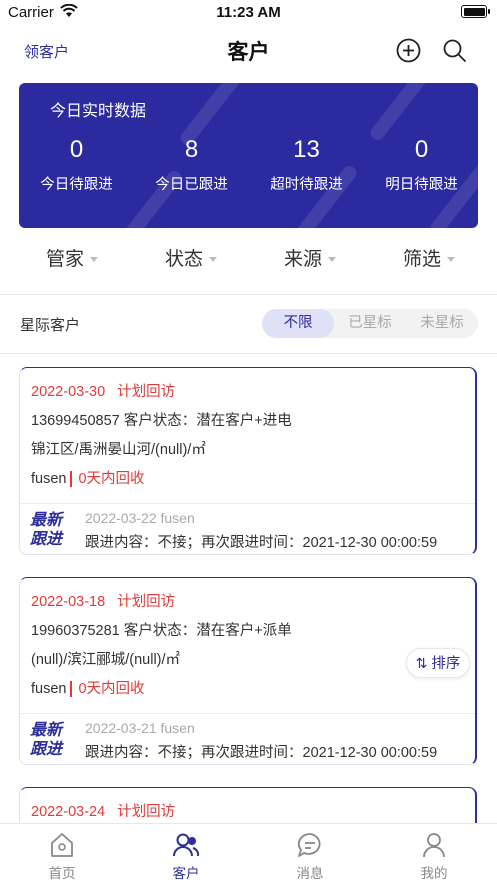 This screenshot has height=883, width=497. What do you see at coordinates (434, 845) in the screenshot?
I see `profile-icon` at bounding box center [434, 845].